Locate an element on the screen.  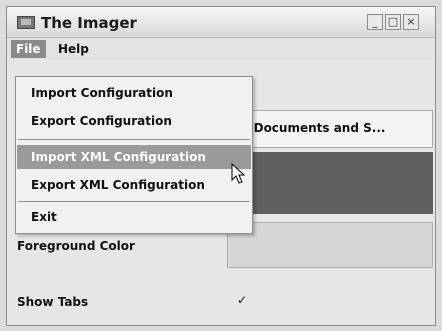
menu-item-import-configuration: Import Configuration is located at coordinates (134, 93).